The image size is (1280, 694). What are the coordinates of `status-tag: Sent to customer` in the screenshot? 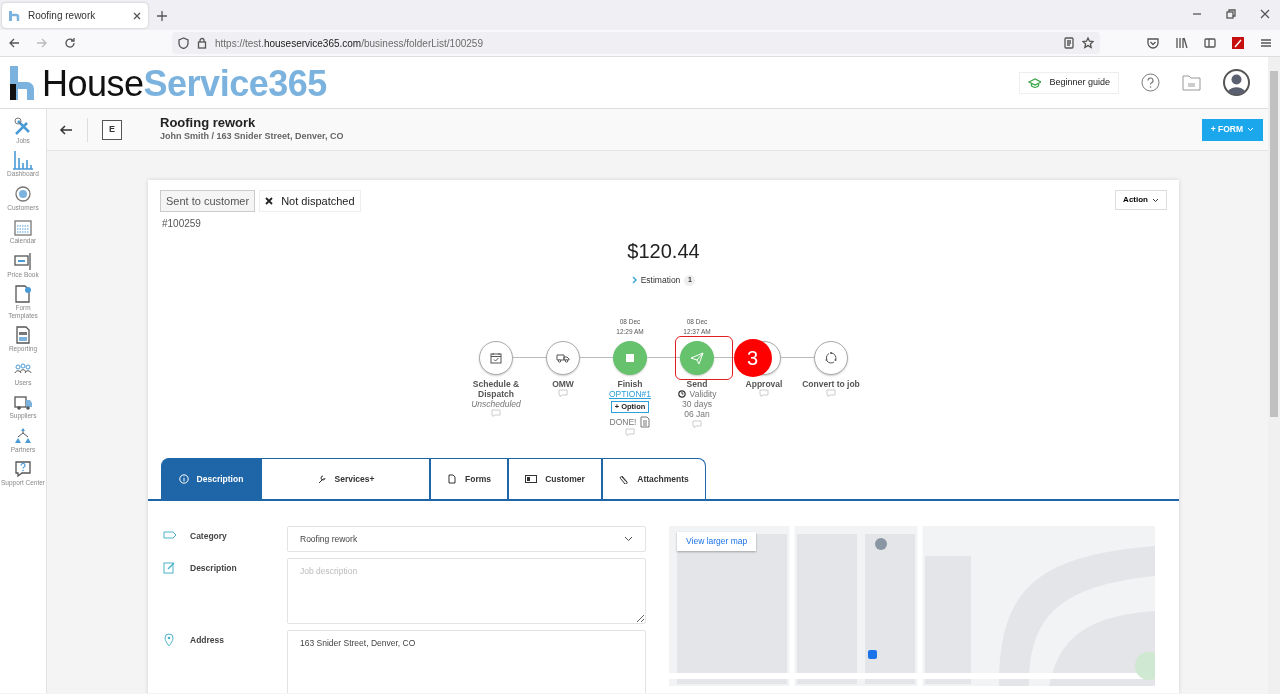 It's located at (208, 201).